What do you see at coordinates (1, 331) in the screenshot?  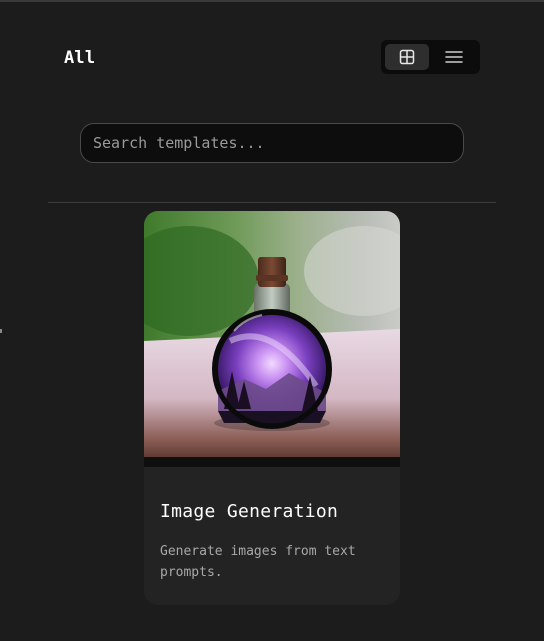 I see `scroll-edge-indicator` at bounding box center [1, 331].